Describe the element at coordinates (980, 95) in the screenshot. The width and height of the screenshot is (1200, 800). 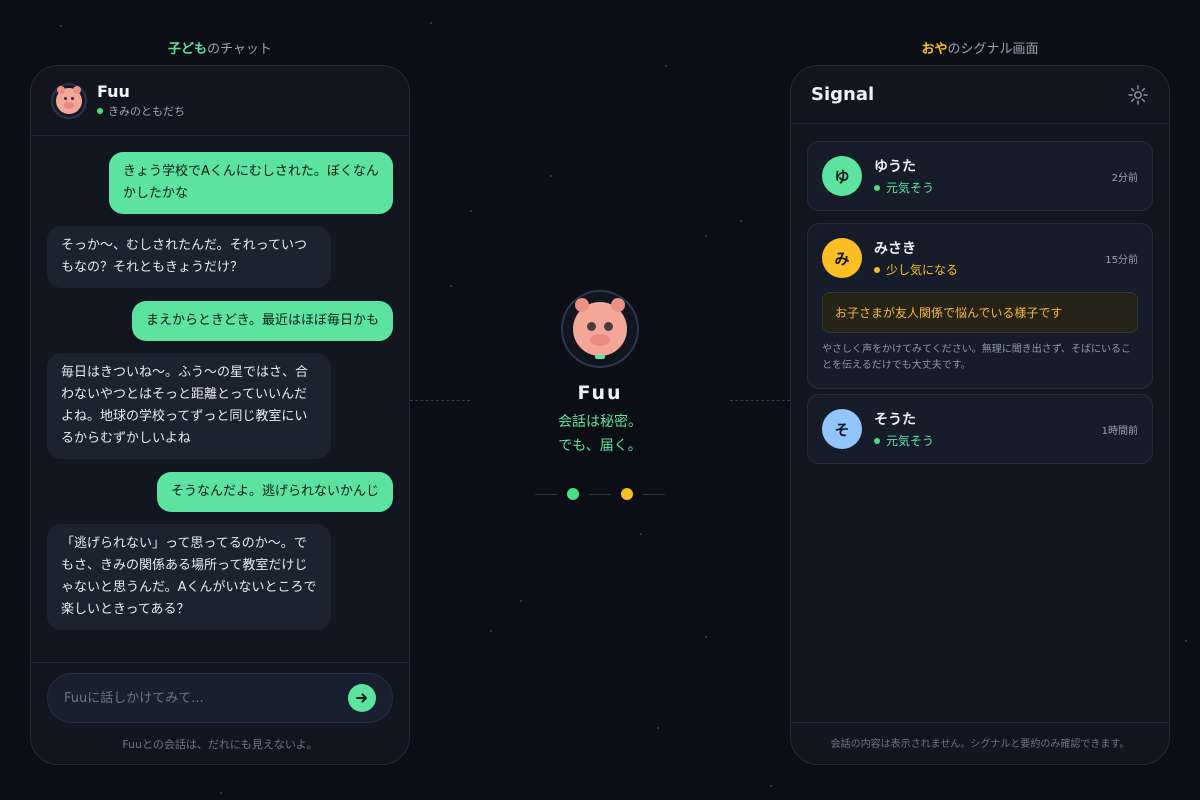
I see `signal-header: Signal` at that location.